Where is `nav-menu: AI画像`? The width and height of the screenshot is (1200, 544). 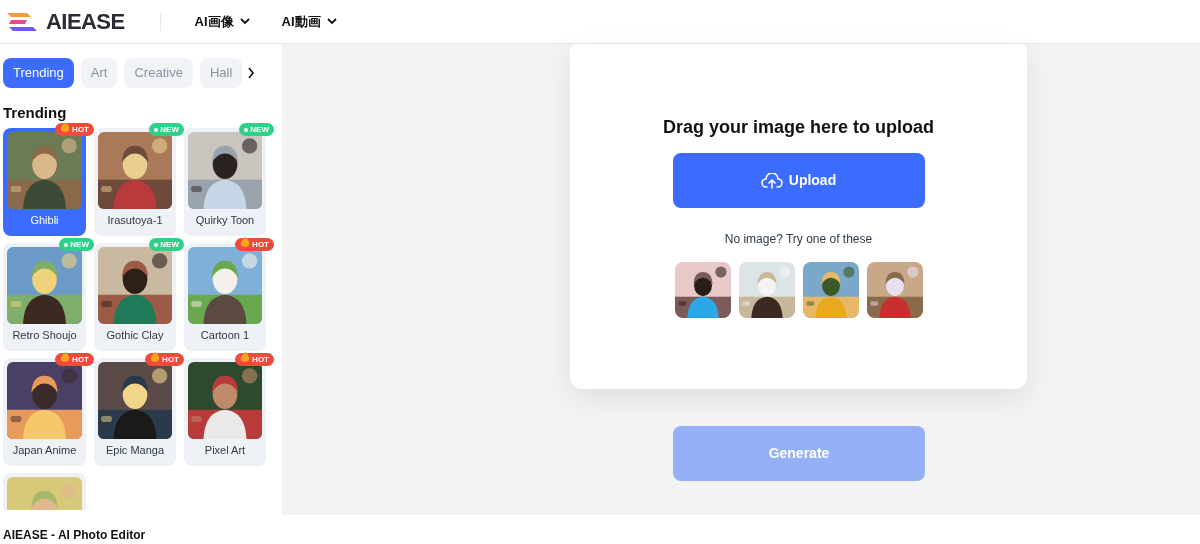 nav-menu: AI画像 is located at coordinates (222, 21).